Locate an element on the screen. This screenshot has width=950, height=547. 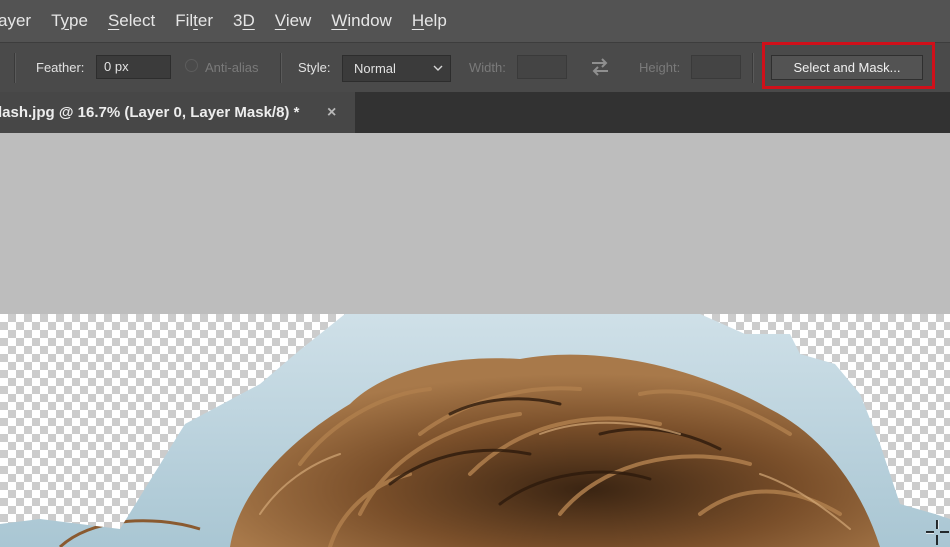
menu-item-filter: Filter is located at coordinates (194, 21).